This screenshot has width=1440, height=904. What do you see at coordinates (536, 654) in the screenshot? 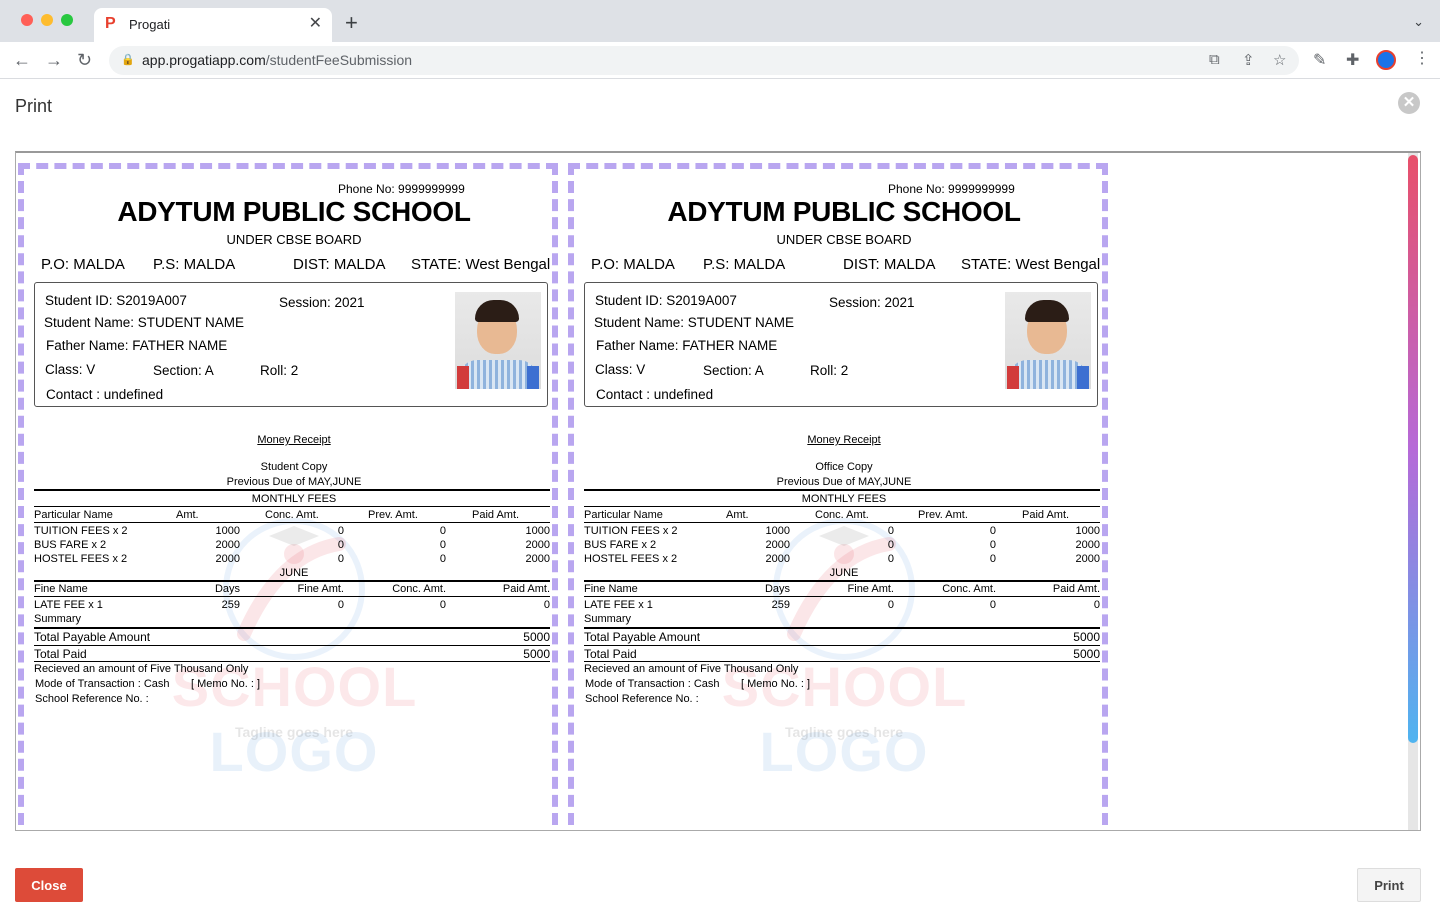
I see `total-paid-value: 5000` at bounding box center [536, 654].